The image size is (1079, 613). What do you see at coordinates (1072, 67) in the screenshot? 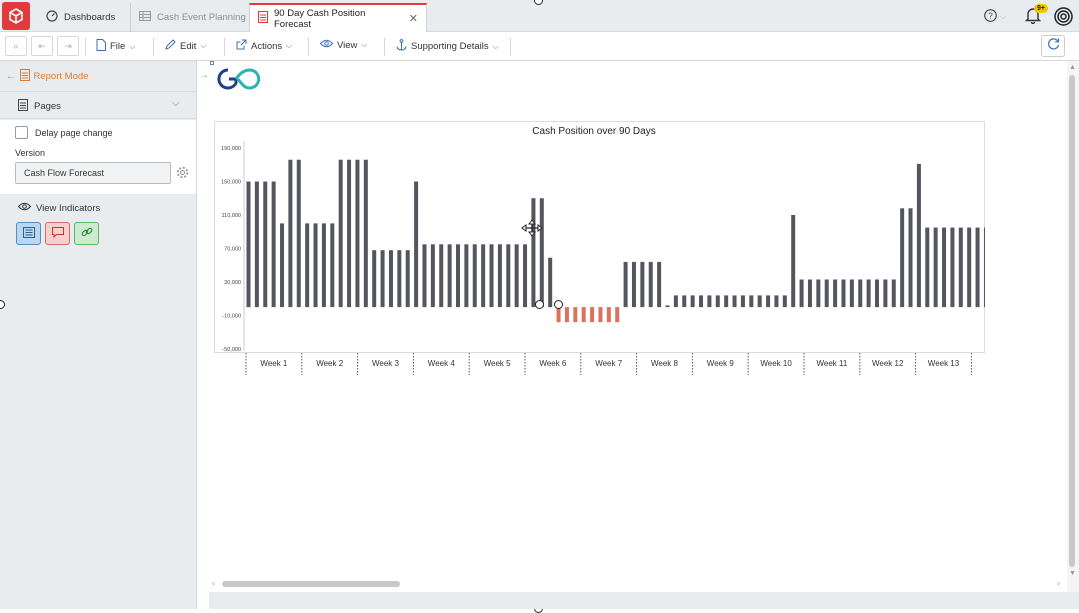
I see `scroll-up-icon: ▲` at bounding box center [1072, 67].